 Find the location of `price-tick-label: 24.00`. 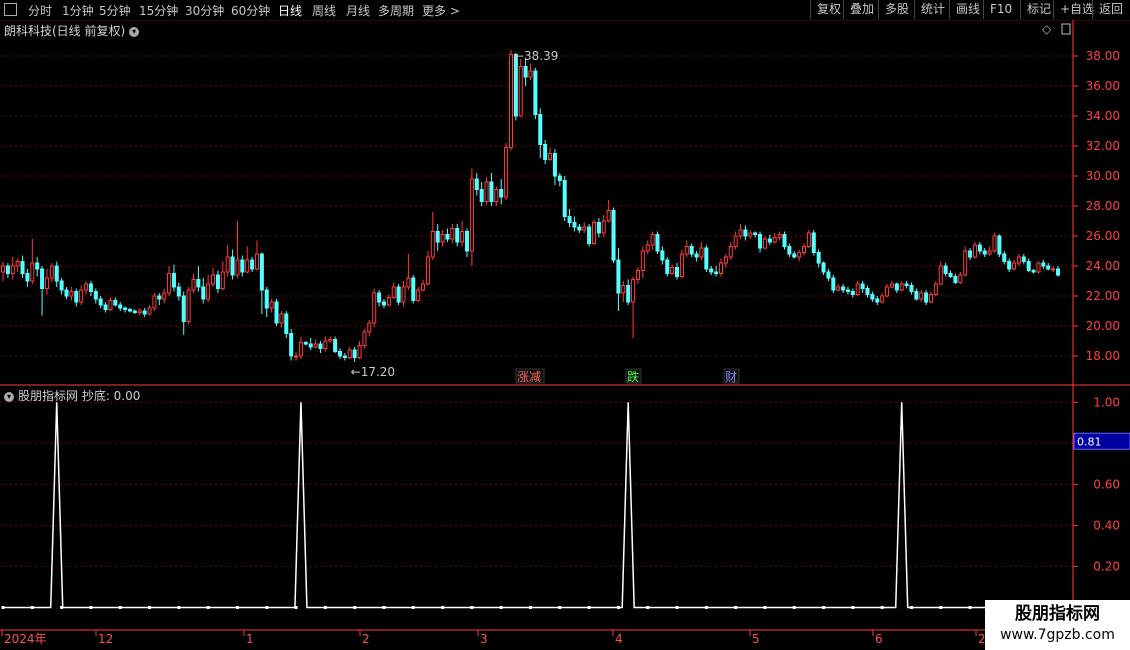

price-tick-label: 24.00 is located at coordinates (1103, 266).